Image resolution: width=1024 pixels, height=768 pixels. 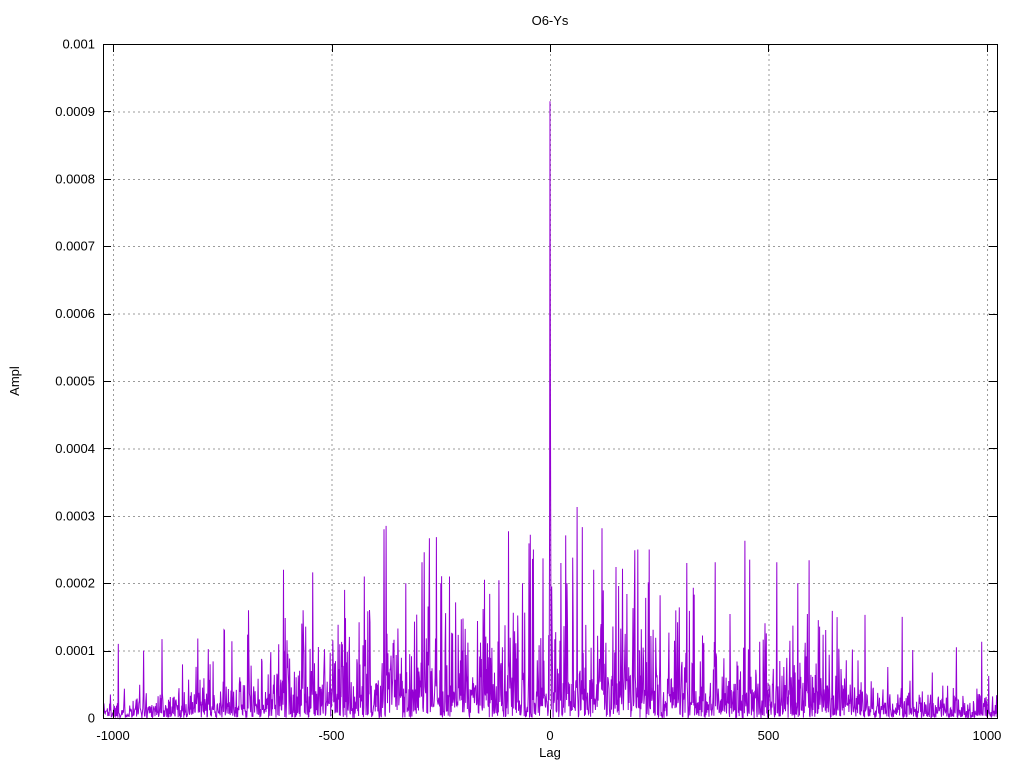 I want to click on y-tick-label: 0.0002, so click(x=75, y=583).